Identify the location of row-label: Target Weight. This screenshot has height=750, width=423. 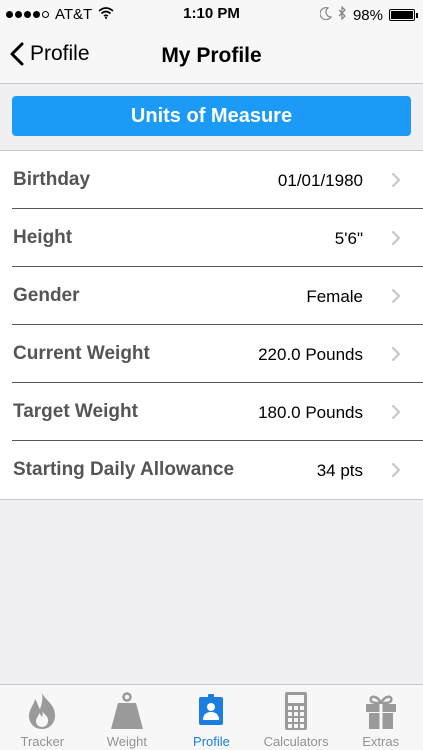
(75, 411).